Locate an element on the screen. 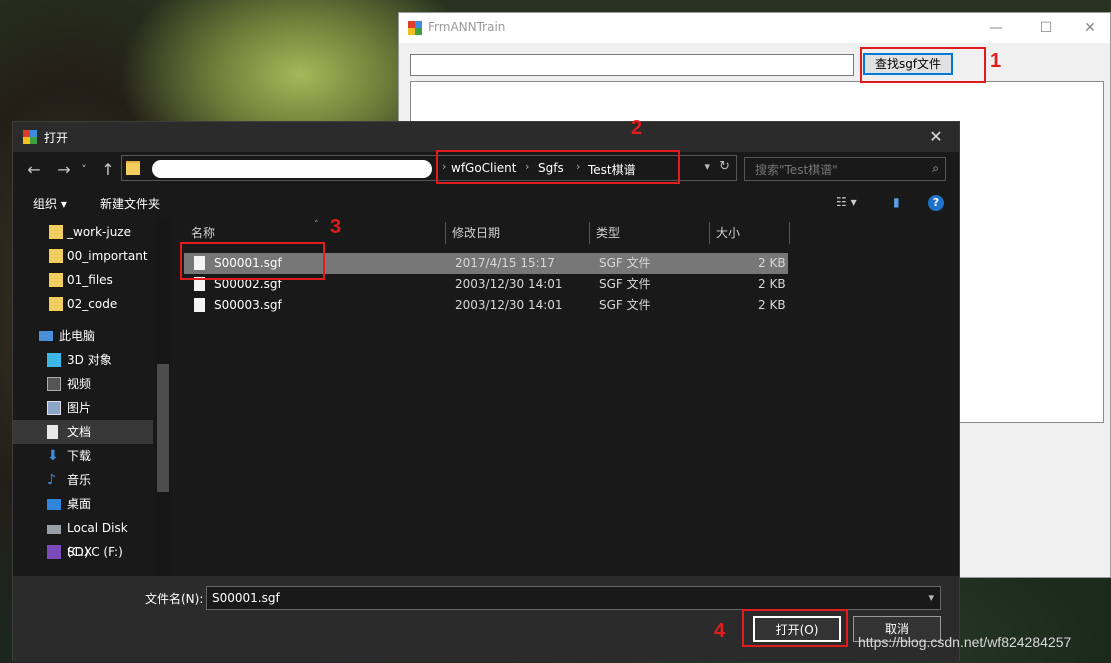 The width and height of the screenshot is (1111, 663). sd-card-icon is located at coordinates (54, 552).